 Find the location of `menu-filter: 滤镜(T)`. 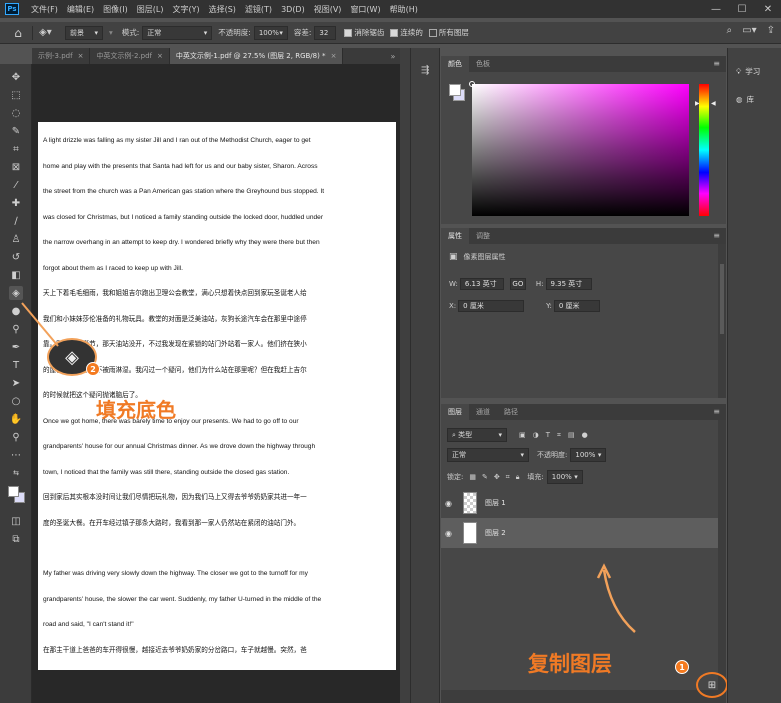

menu-filter: 滤镜(T) is located at coordinates (258, 9).